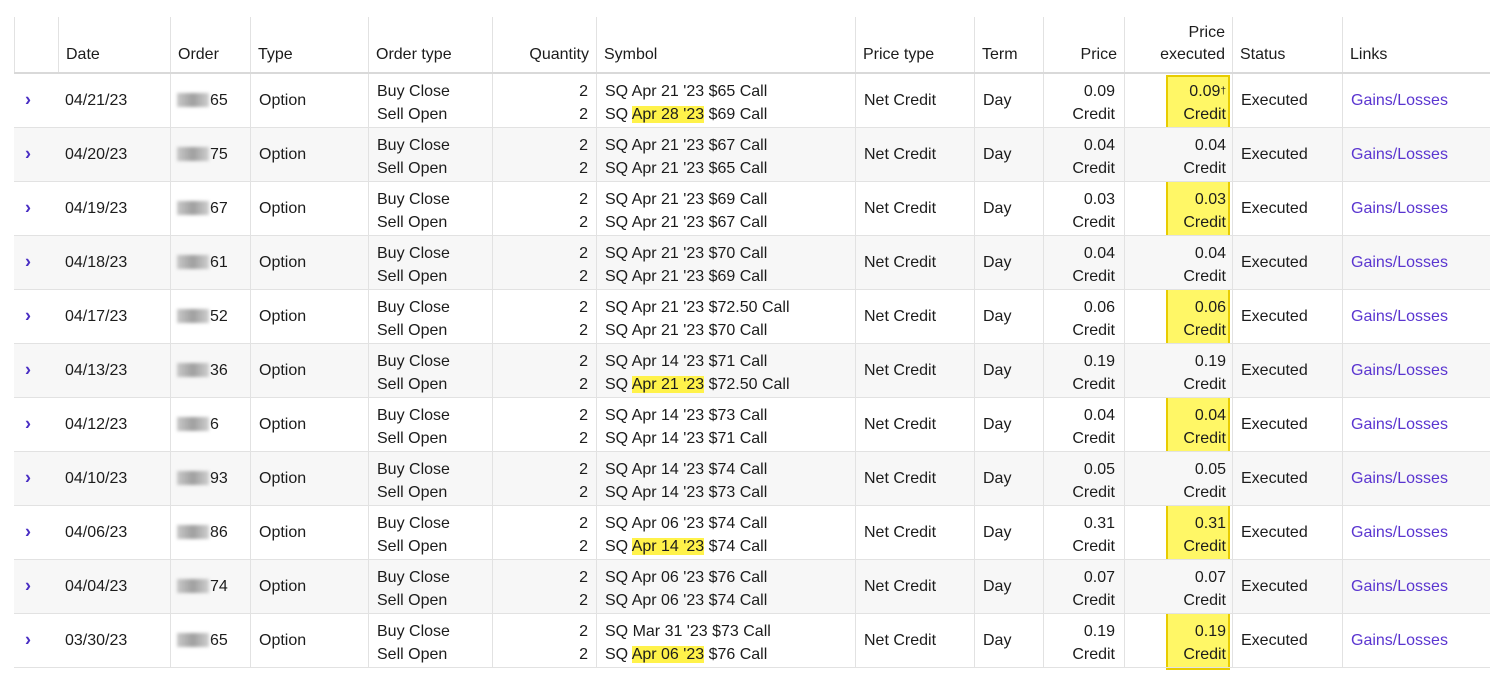 The width and height of the screenshot is (1495, 674). What do you see at coordinates (1008, 44) in the screenshot?
I see `header-term: Term` at bounding box center [1008, 44].